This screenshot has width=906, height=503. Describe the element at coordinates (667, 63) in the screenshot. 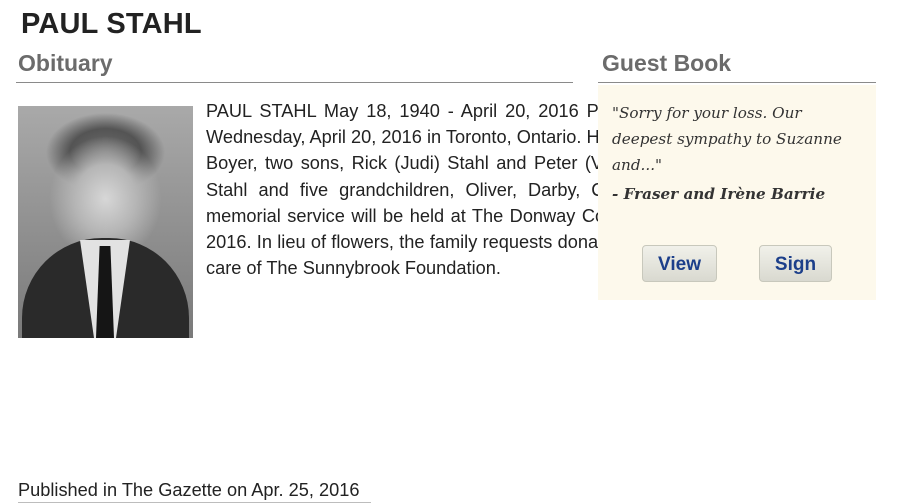

I see `guest-book-section-title: Guest Book` at that location.